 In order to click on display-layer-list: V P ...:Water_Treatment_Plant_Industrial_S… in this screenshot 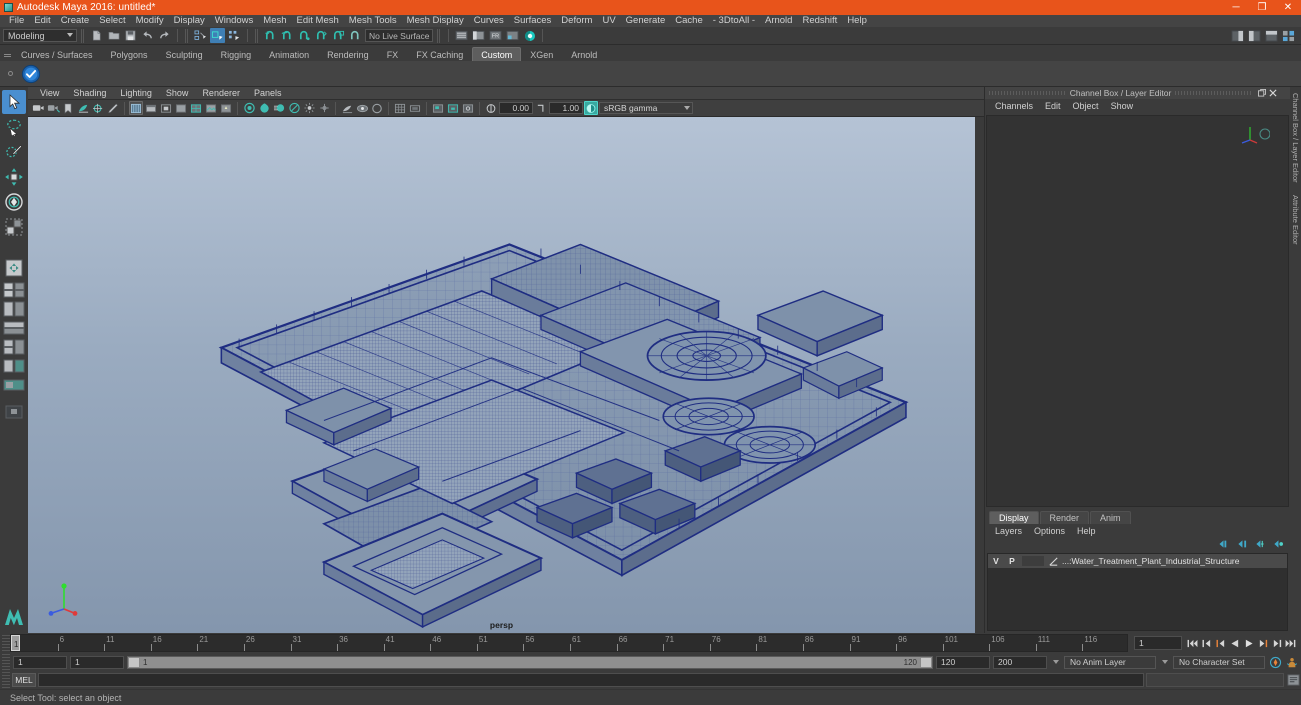, I will do `click(1137, 592)`.